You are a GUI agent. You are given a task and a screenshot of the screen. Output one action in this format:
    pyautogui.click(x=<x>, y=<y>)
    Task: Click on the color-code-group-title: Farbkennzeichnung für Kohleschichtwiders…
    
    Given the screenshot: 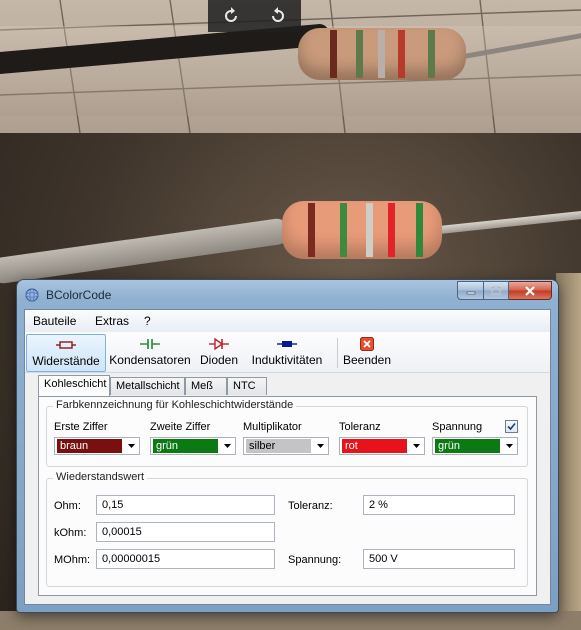 What is the action you would take?
    pyautogui.click(x=175, y=405)
    